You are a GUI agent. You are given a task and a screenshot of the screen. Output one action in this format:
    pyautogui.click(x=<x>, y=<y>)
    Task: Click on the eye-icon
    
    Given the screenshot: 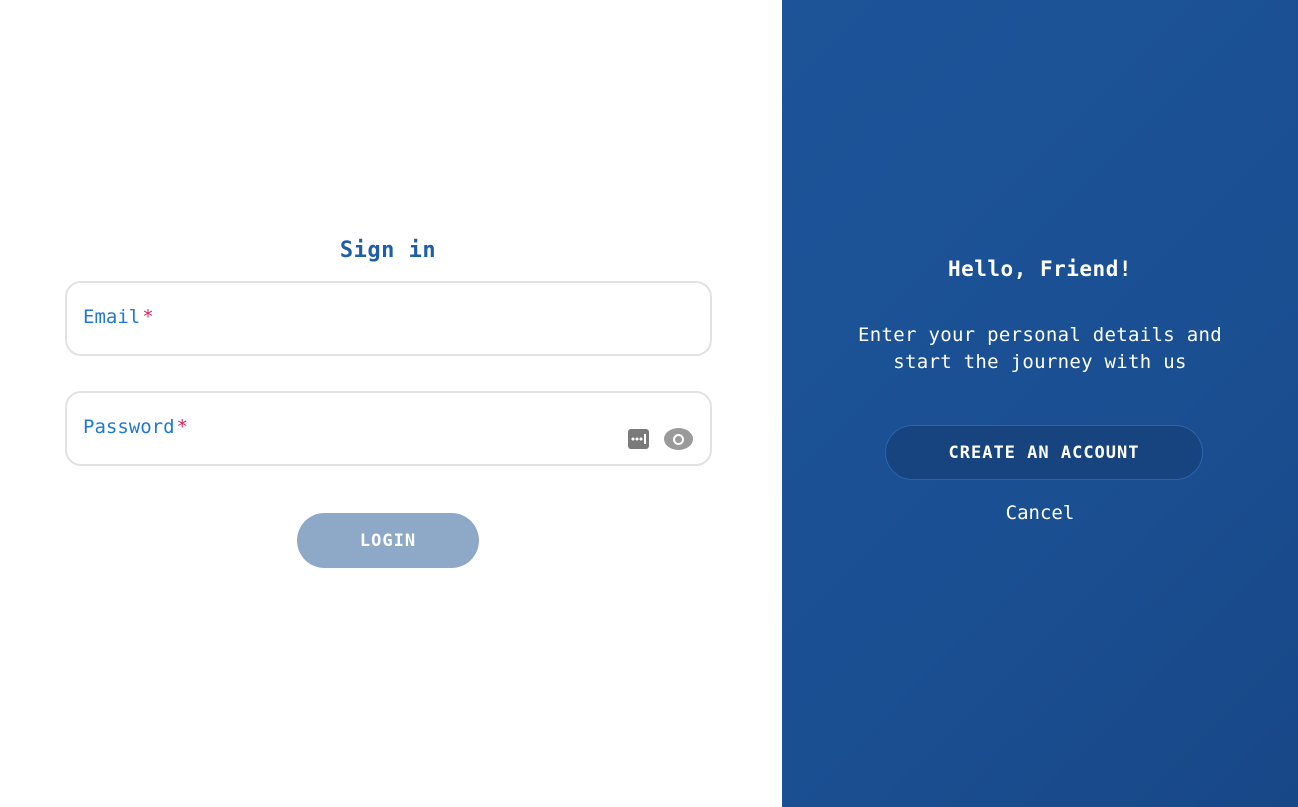 What is the action you would take?
    pyautogui.click(x=678, y=439)
    